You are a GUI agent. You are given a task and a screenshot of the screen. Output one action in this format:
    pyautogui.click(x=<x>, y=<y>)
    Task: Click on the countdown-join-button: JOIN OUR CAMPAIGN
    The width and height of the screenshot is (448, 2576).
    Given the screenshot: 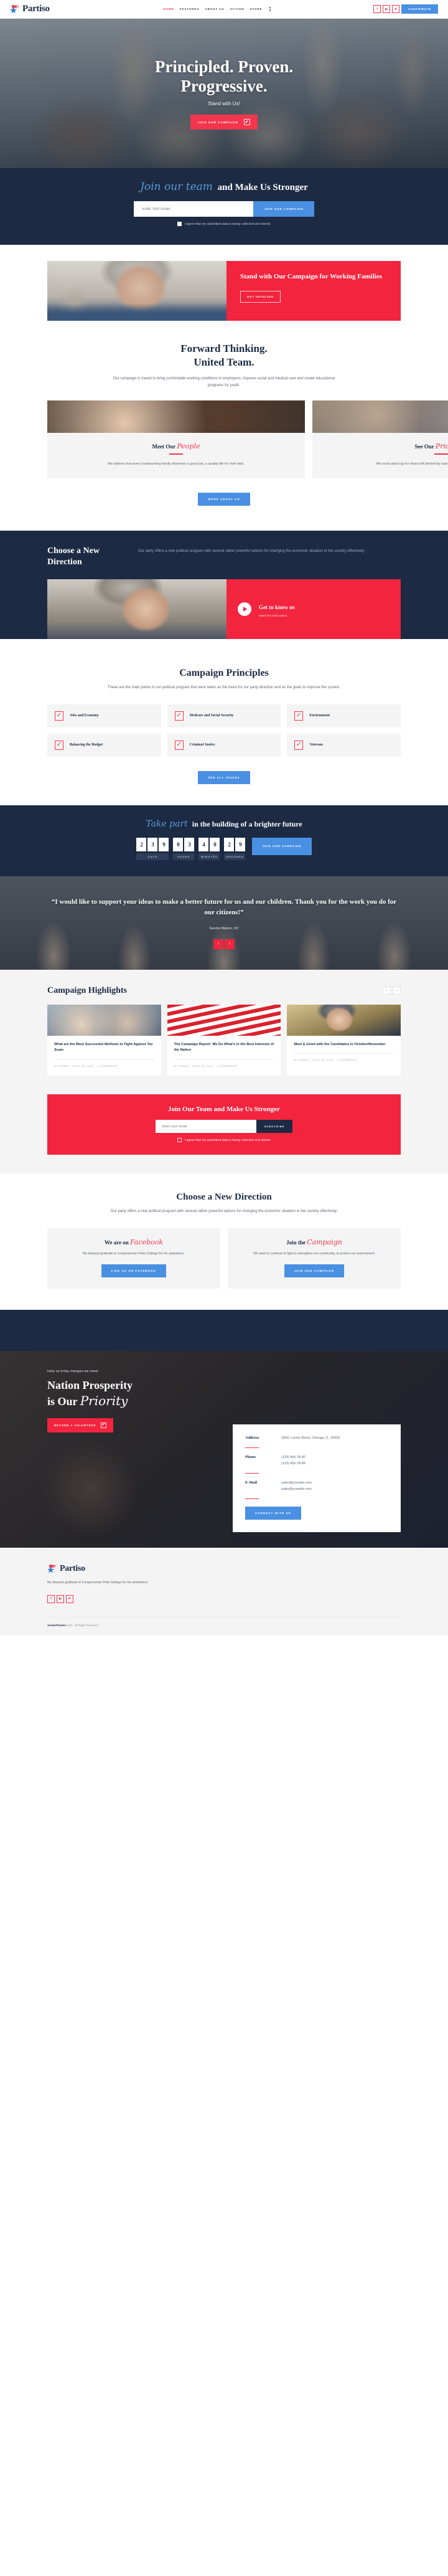 What is the action you would take?
    pyautogui.click(x=282, y=846)
    